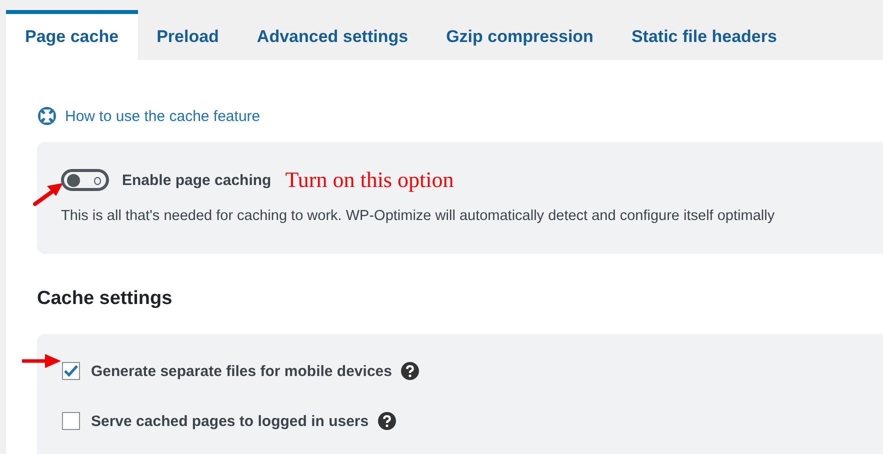  Describe the element at coordinates (162, 116) in the screenshot. I see `help-link: How to use the cache feature` at that location.